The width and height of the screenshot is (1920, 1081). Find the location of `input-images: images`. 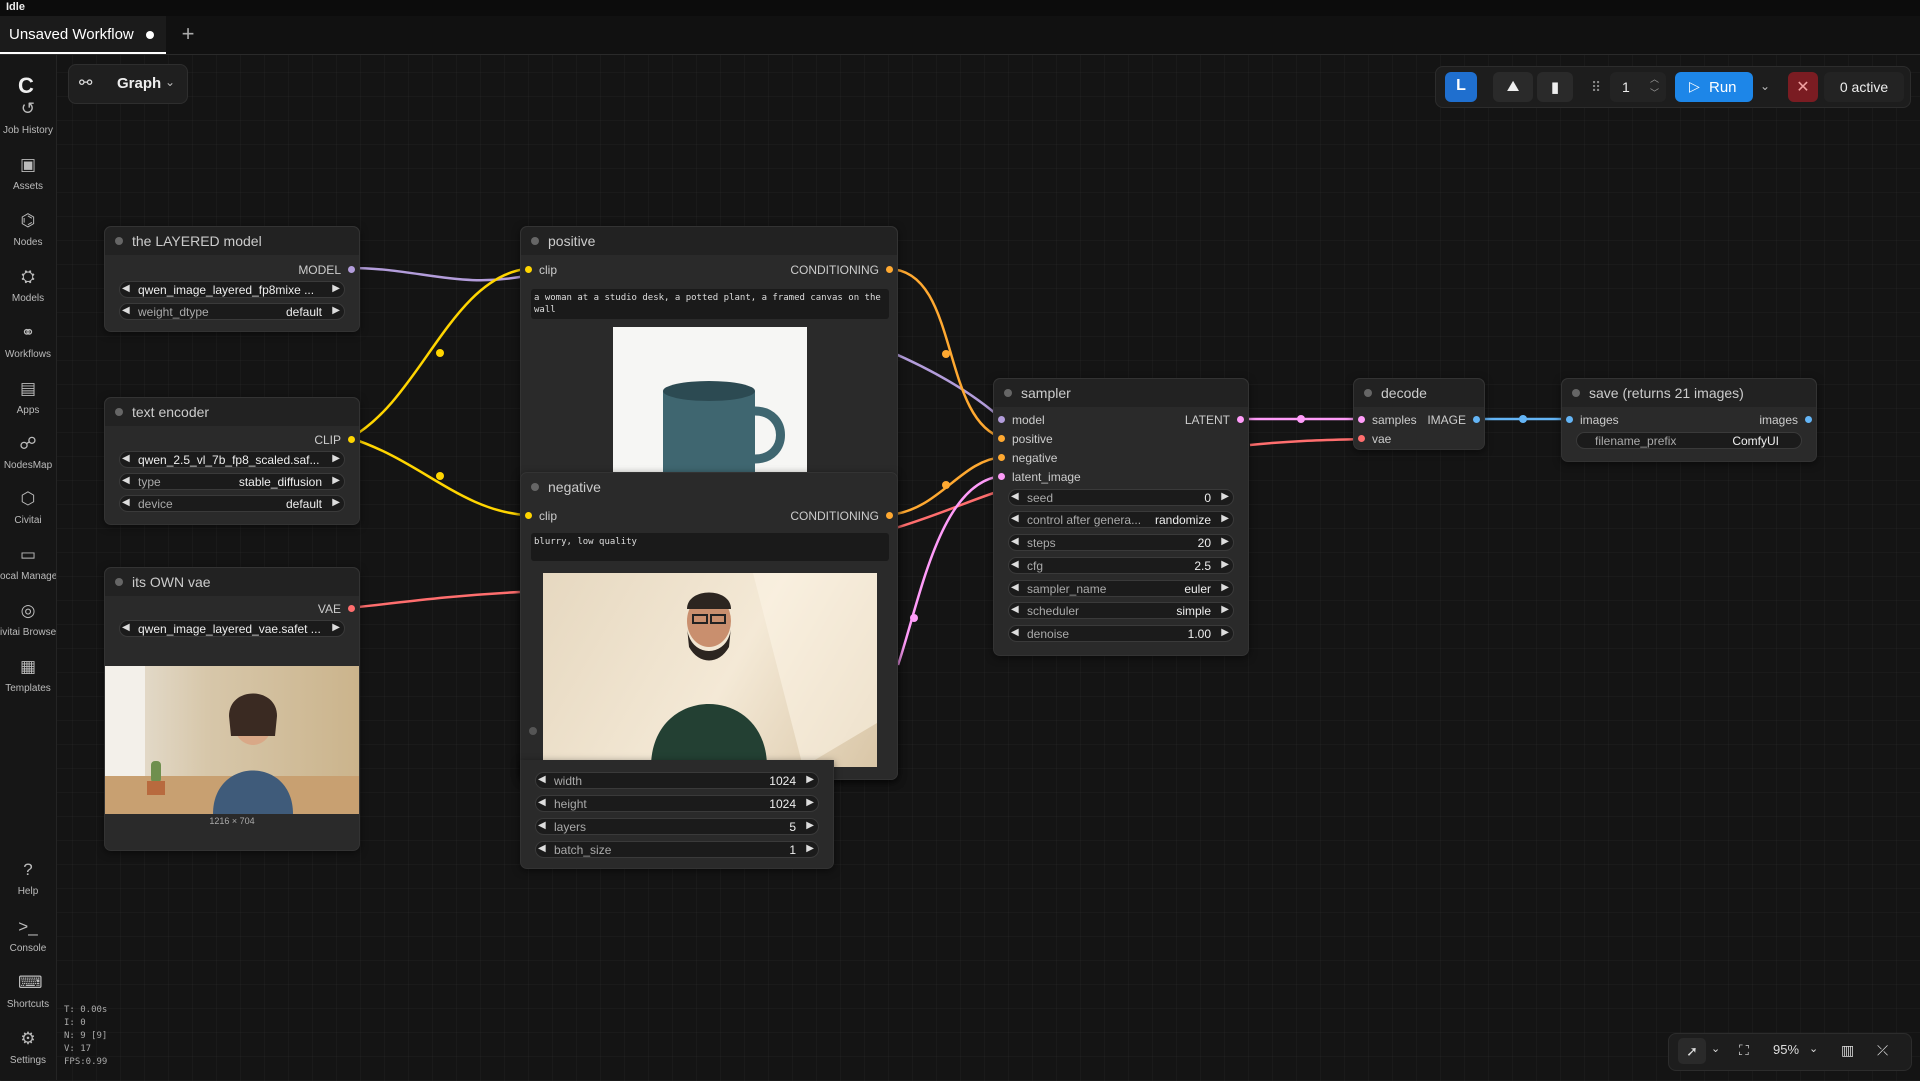

input-images: images is located at coordinates (1590, 420).